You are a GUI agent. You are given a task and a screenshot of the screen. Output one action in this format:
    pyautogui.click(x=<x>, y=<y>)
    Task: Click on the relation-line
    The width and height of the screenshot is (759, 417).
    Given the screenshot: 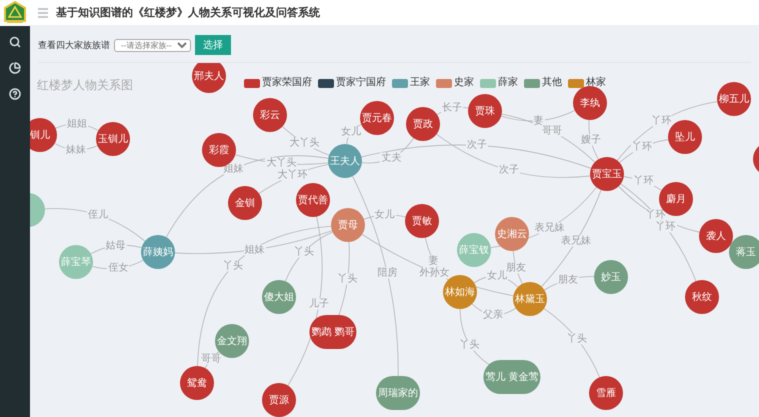 What is the action you would take?
    pyautogui.click(x=572, y=343)
    